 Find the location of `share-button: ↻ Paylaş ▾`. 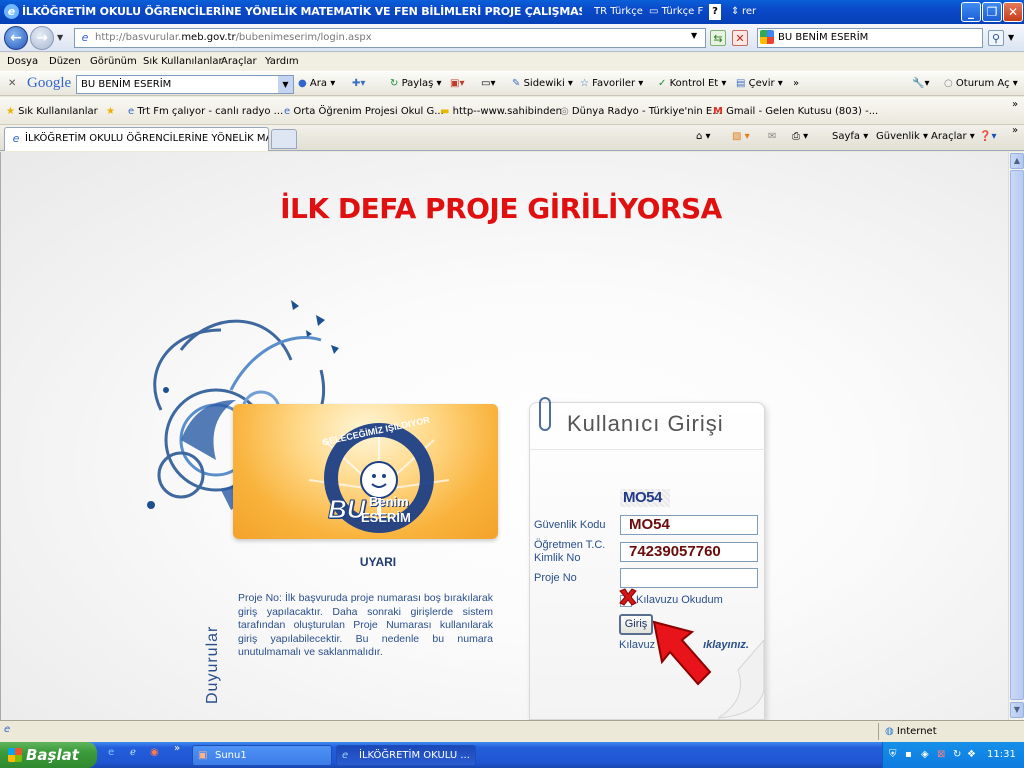

share-button: ↻ Paylaş ▾ is located at coordinates (416, 83).